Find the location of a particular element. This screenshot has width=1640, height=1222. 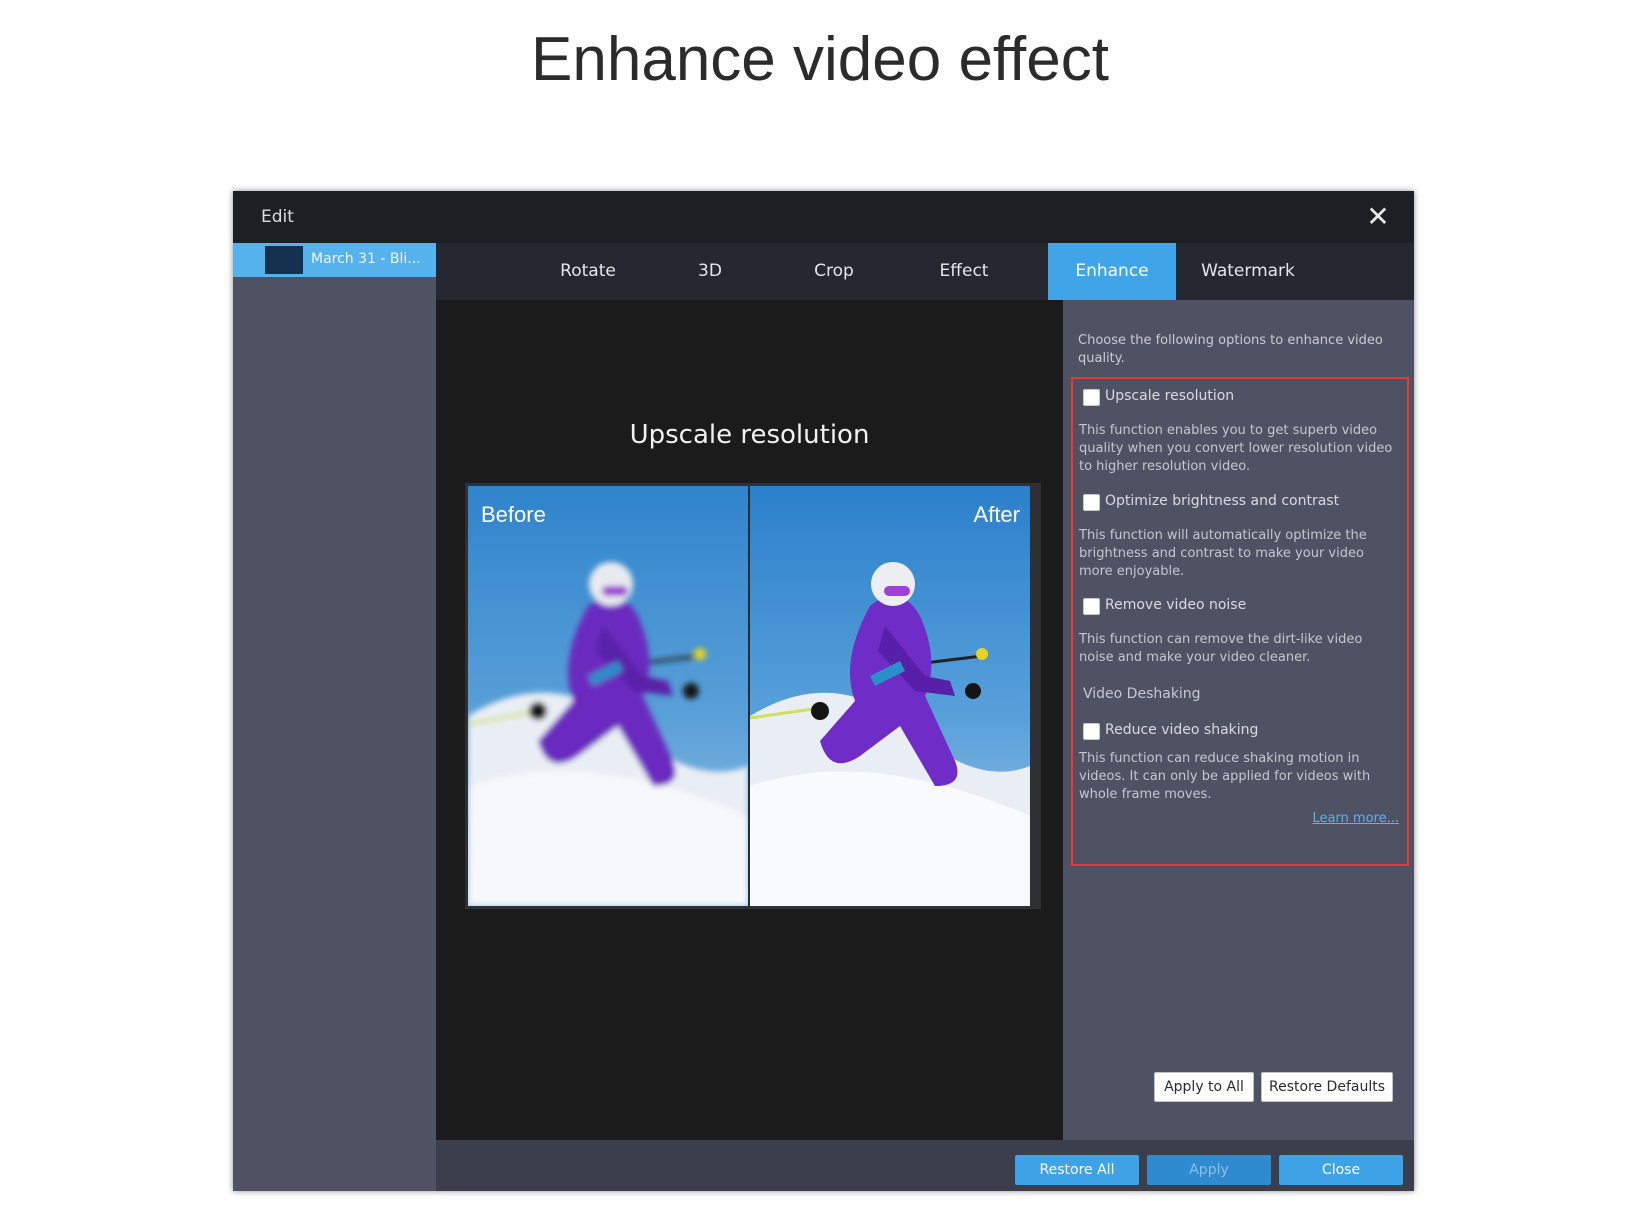

close-button: Close is located at coordinates (1341, 1170).